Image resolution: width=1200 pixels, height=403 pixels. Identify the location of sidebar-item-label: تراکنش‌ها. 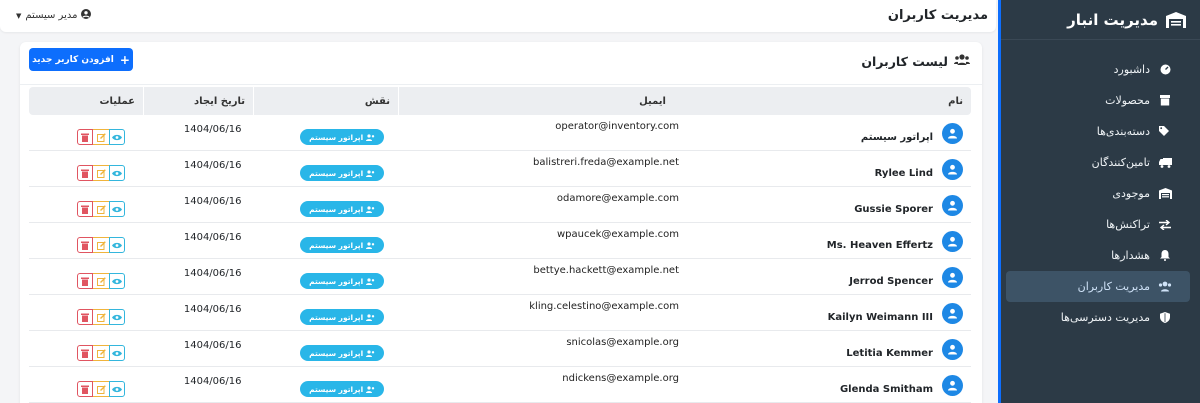
(1128, 224).